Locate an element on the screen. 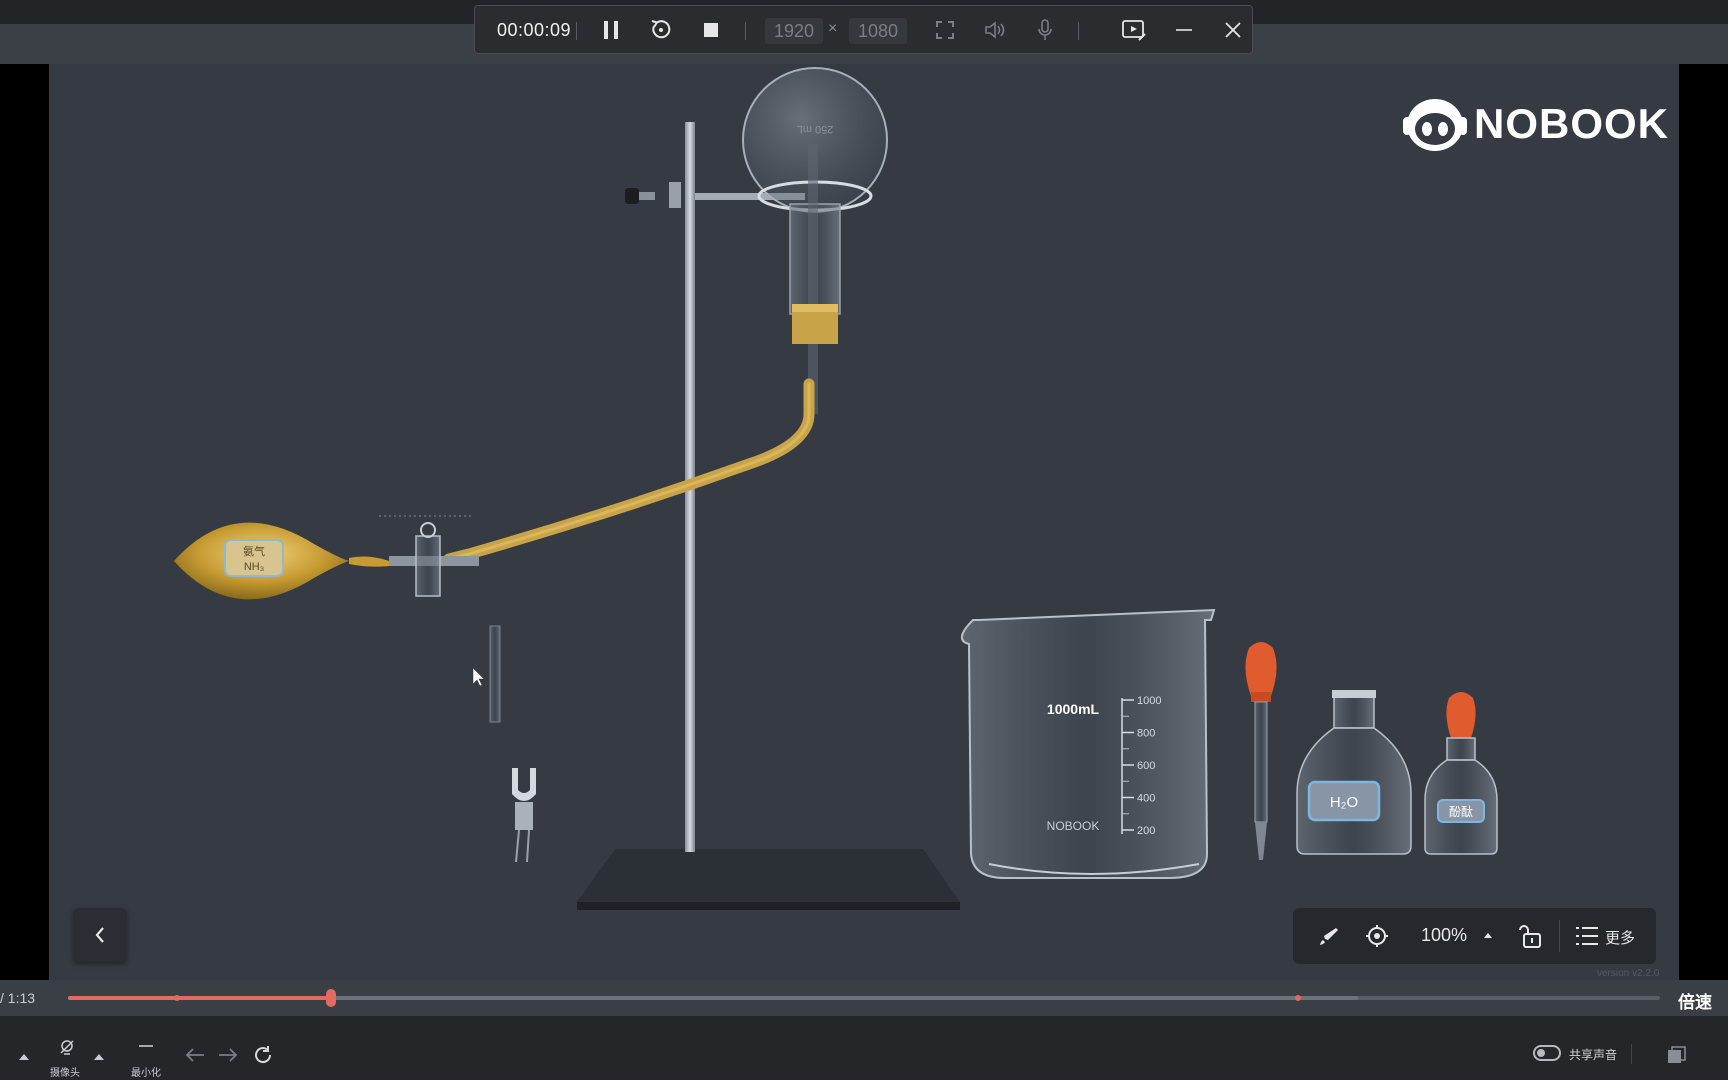 The height and width of the screenshot is (1080, 1728). chevron-left-icon is located at coordinates (99, 935).